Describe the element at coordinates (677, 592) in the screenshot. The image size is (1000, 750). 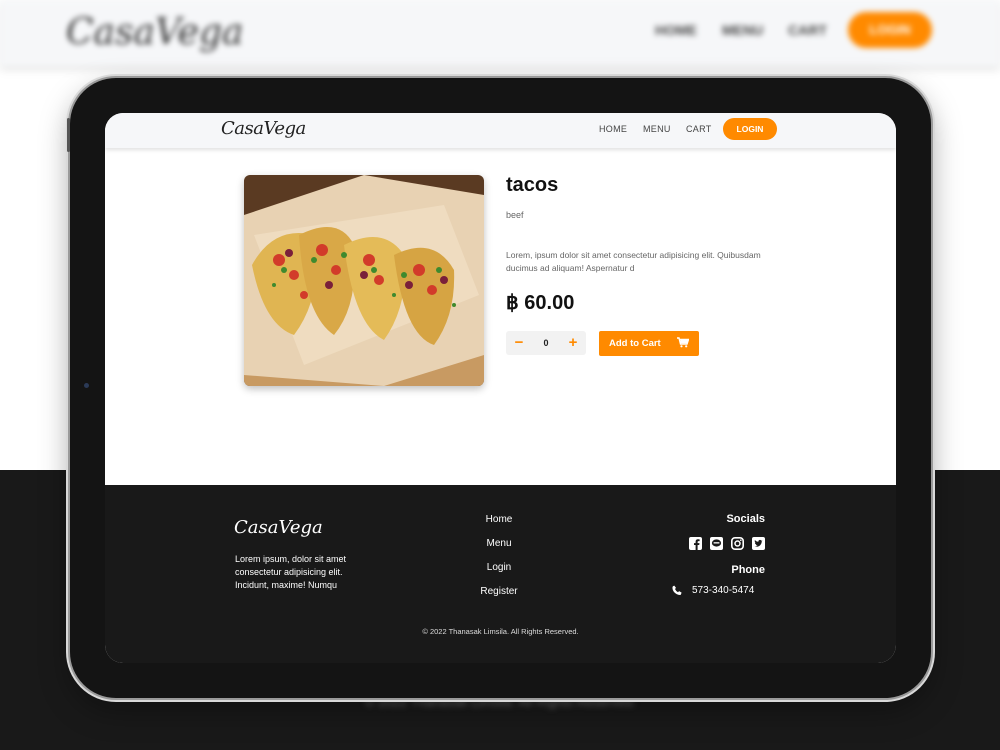
I see `phone-icon` at that location.